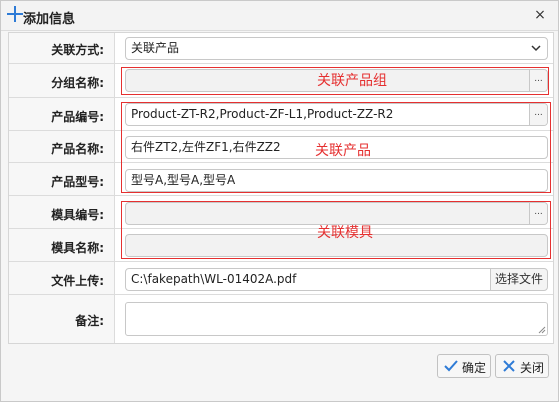  What do you see at coordinates (77, 117) in the screenshot?
I see `product-code-label: 产品编号:` at bounding box center [77, 117].